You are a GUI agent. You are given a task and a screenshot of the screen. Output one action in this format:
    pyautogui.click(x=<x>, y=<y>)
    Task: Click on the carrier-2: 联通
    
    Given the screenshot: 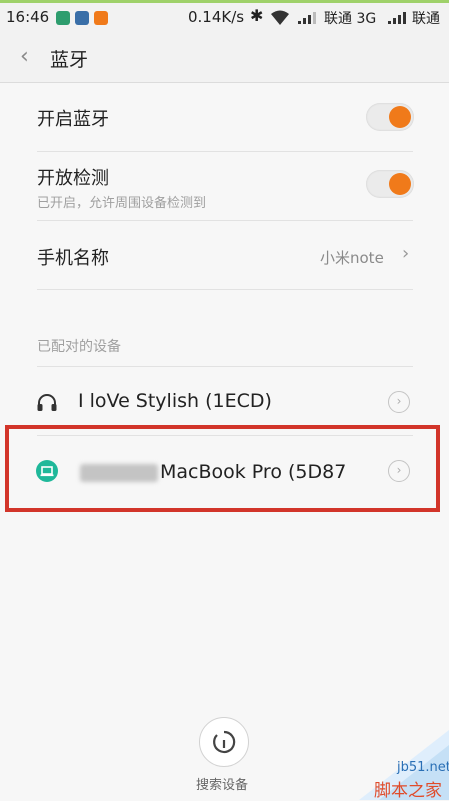 What is the action you would take?
    pyautogui.click(x=426, y=19)
    